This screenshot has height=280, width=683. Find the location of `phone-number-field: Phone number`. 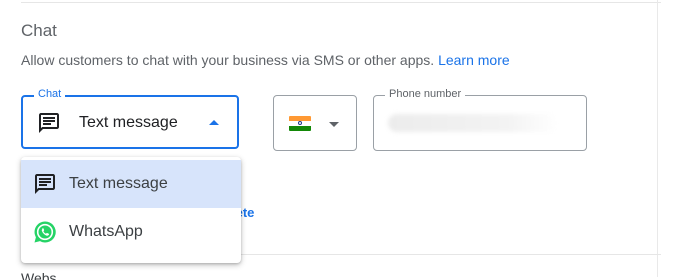

phone-number-field: Phone number is located at coordinates (480, 119).